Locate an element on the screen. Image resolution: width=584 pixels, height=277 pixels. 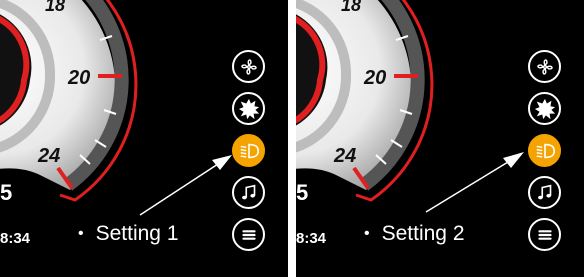
caption: • Setting 2 is located at coordinates (414, 234).